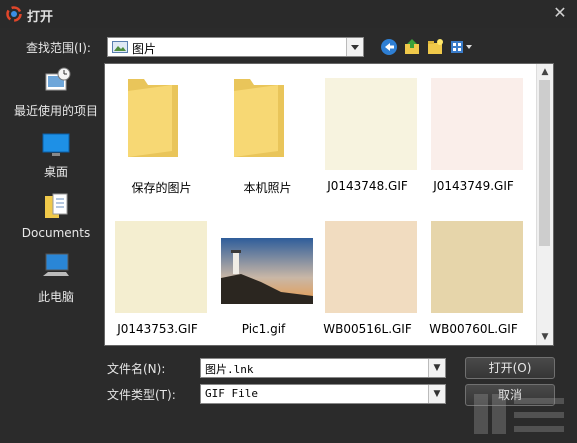 The image size is (577, 443). I want to click on file-item: WB00760L.GIF, so click(473, 277).